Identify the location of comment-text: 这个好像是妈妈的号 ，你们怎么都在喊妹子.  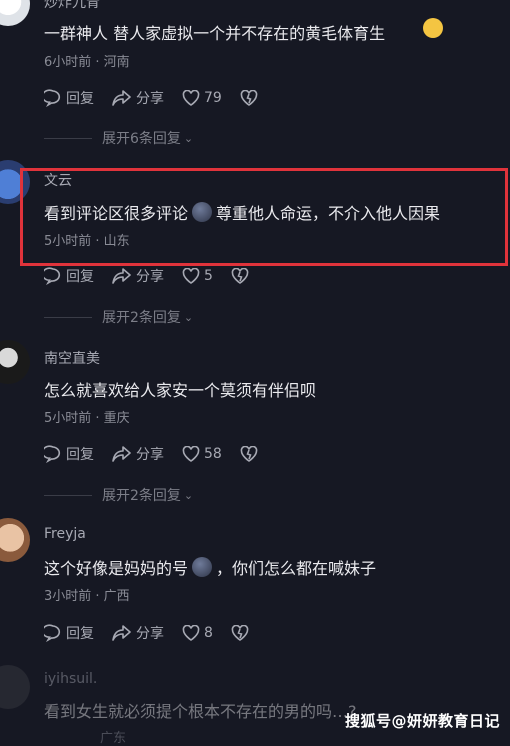
(210, 567).